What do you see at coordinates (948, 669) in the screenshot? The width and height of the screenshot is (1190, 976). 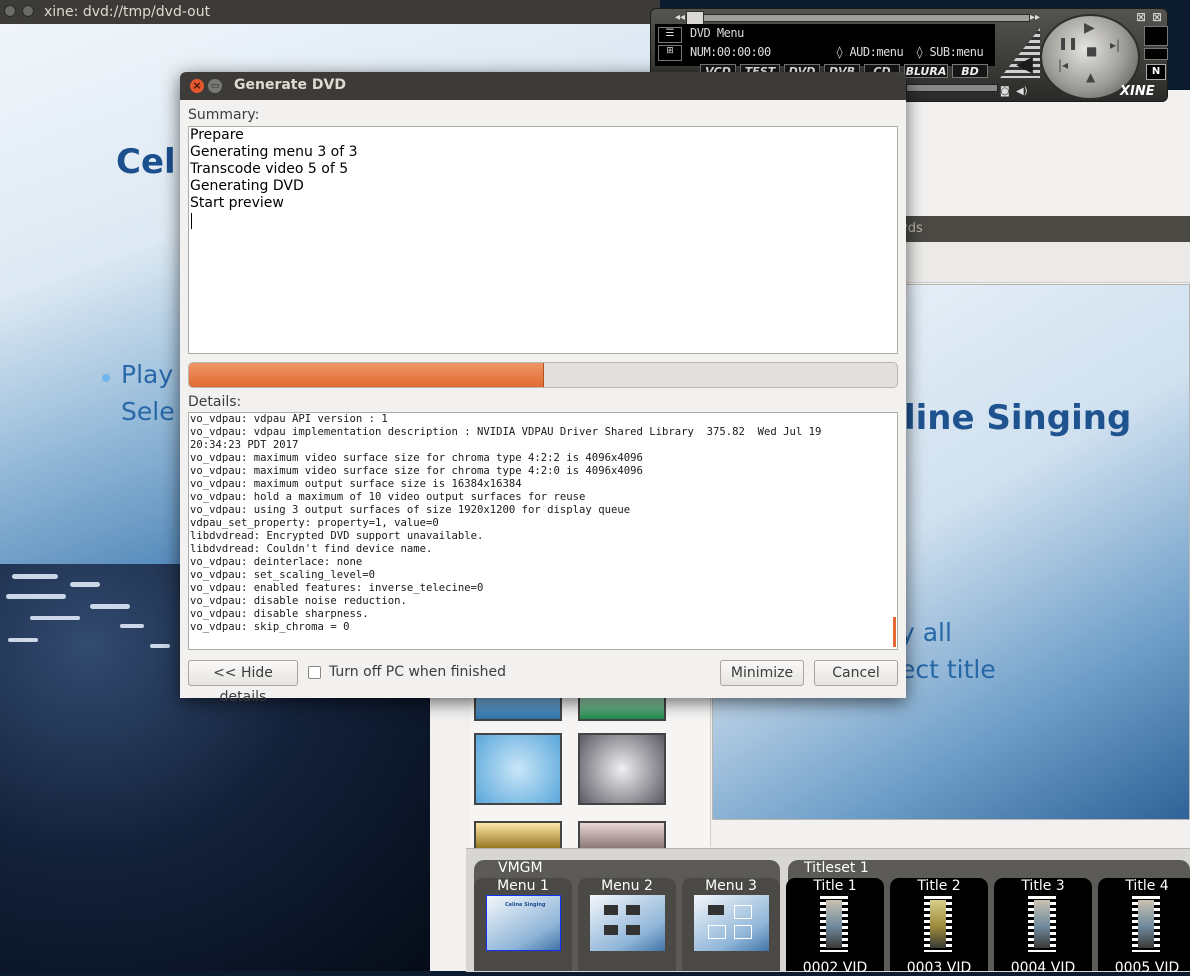 I see `preview-line-select-title: ect title` at bounding box center [948, 669].